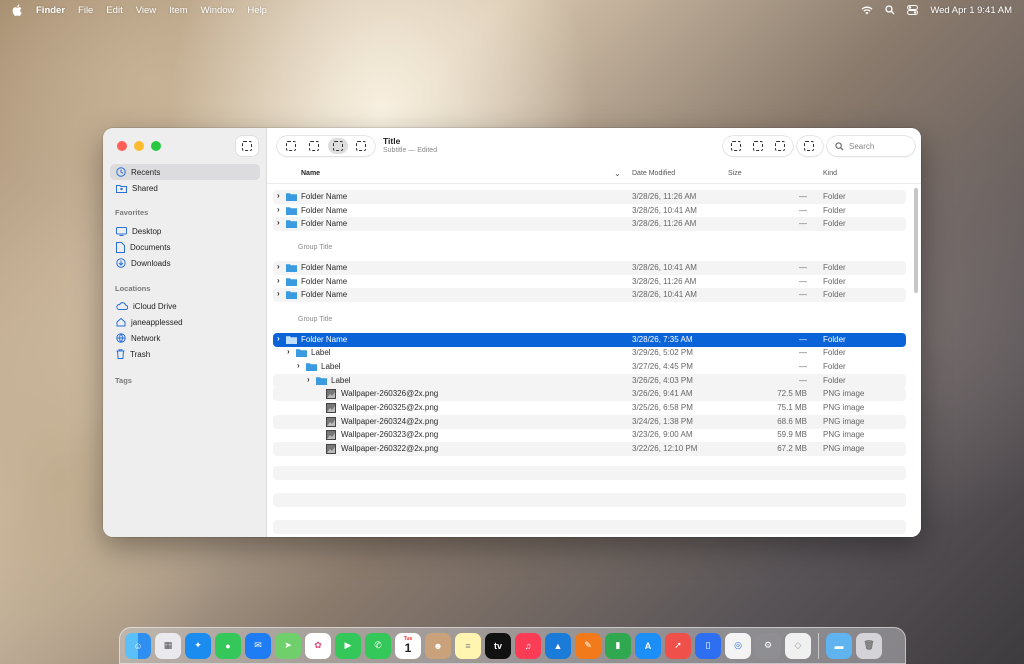  What do you see at coordinates (185, 338) in the screenshot?
I see `sidebar-item-network: Network` at bounding box center [185, 338].